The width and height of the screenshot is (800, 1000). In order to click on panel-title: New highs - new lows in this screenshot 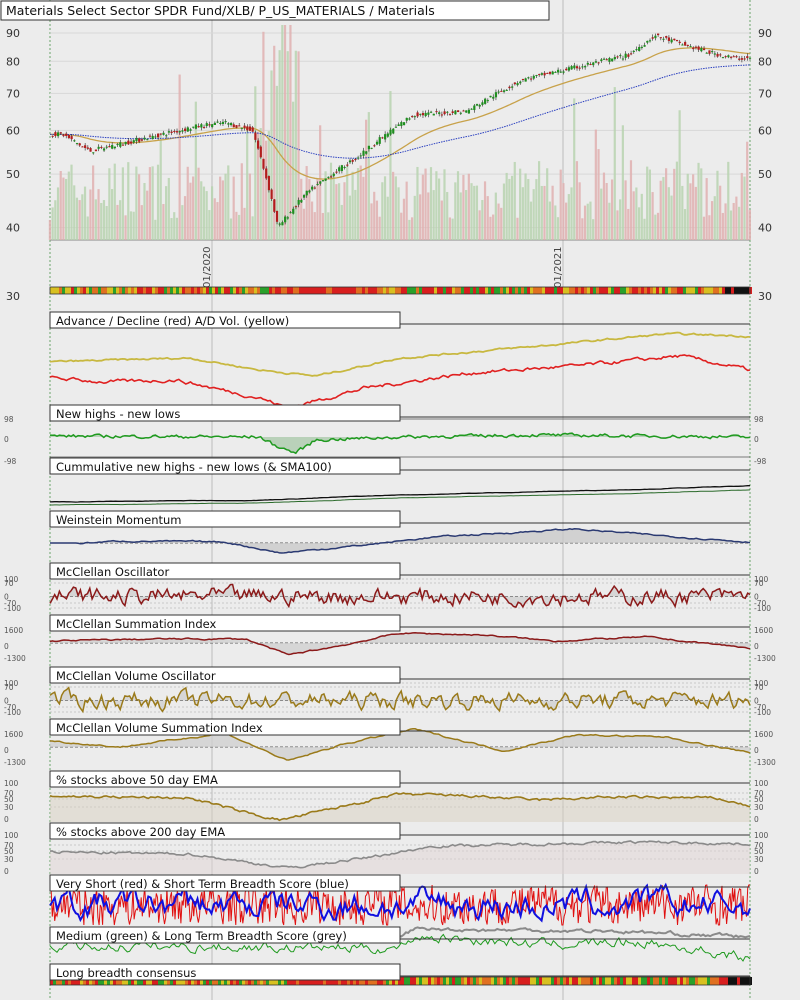, I will do `click(118, 414)`.